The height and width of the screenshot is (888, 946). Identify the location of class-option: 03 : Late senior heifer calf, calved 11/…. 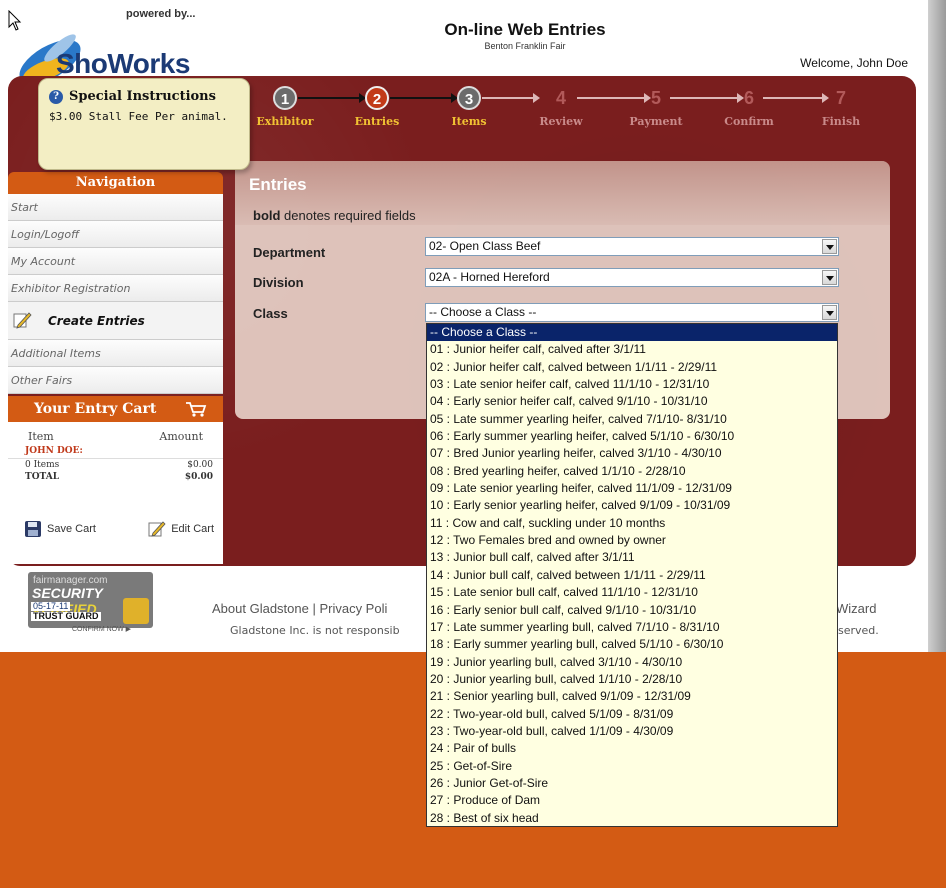
(632, 384).